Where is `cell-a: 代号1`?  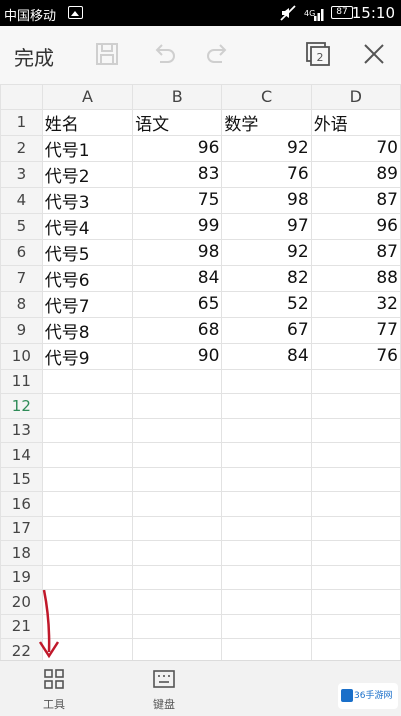
cell-a: 代号1 is located at coordinates (87, 148).